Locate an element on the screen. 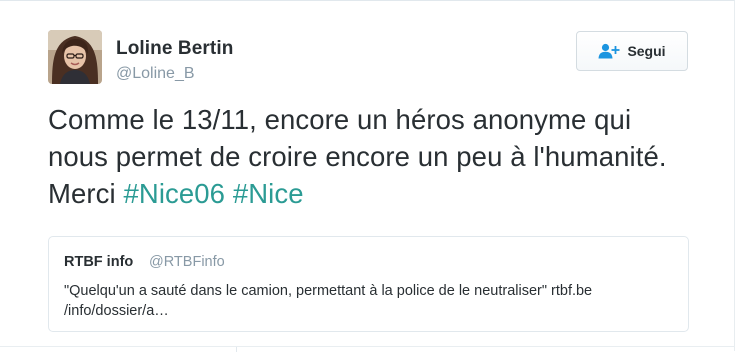 Image resolution: width=735 pixels, height=352 pixels. follow-button-label: Segui is located at coordinates (646, 51).